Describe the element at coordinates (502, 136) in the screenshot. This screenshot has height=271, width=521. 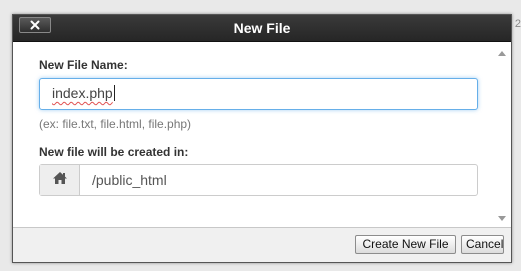
I see `dialog-scrollbar` at that location.